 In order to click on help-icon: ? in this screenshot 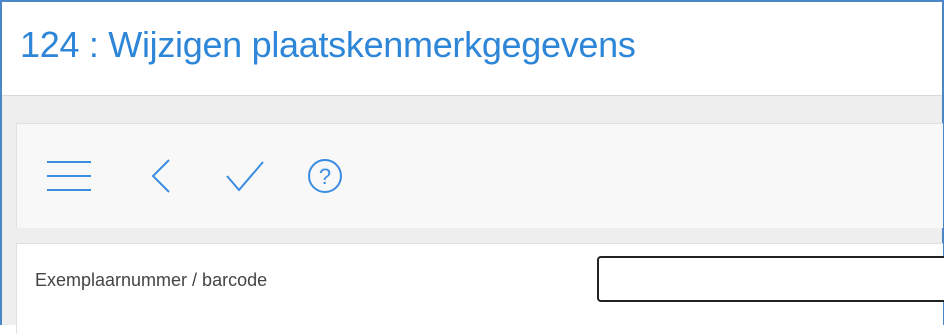, I will do `click(325, 176)`.